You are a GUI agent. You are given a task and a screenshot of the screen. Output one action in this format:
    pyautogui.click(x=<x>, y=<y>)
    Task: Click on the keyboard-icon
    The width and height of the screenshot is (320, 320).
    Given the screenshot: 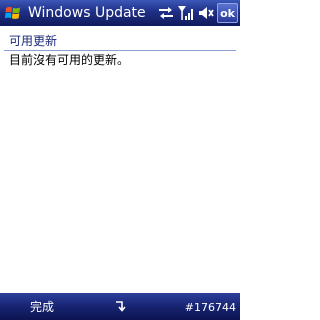 What is the action you would take?
    pyautogui.click(x=120, y=306)
    